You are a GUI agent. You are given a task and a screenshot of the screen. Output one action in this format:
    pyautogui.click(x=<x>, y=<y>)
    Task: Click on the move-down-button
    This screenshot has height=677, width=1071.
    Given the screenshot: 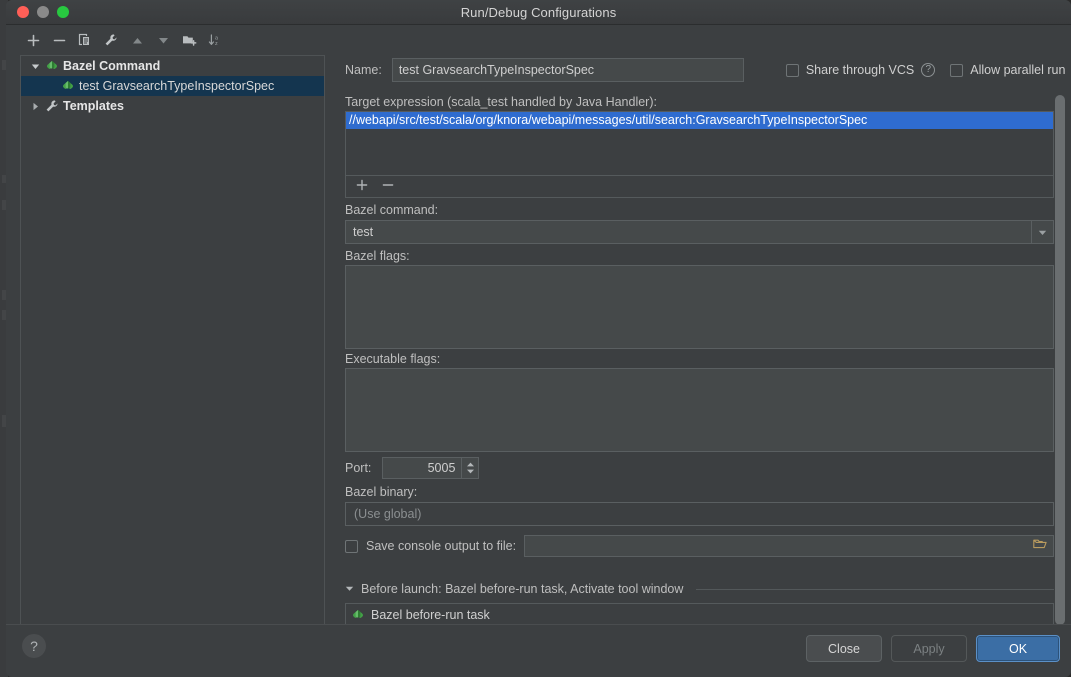 What is the action you would take?
    pyautogui.click(x=163, y=40)
    